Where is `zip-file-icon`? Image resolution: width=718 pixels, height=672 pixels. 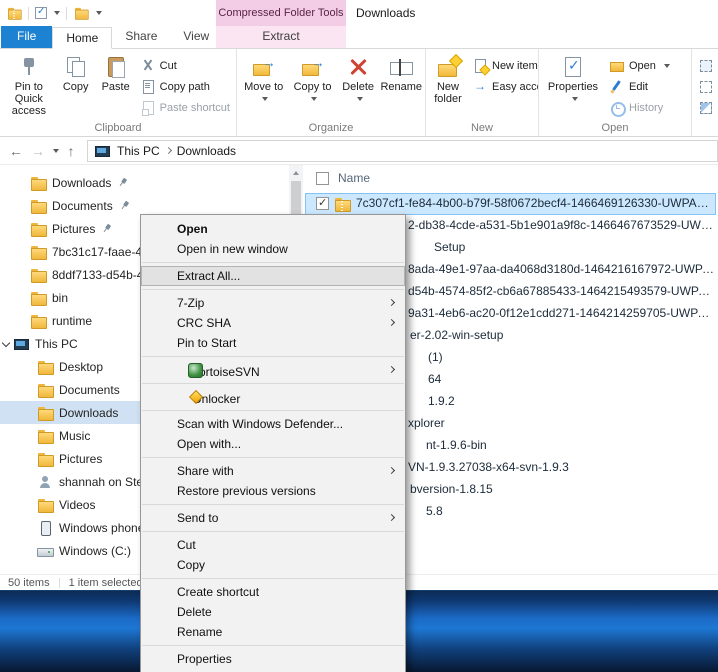
zip-file-icon is located at coordinates (342, 204).